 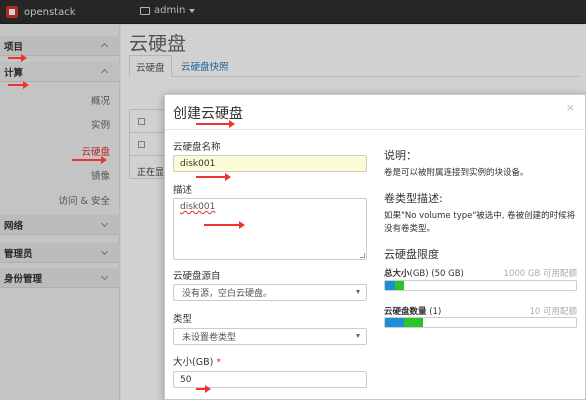 I want to click on size-label-text: 大小(GB), so click(x=193, y=362).